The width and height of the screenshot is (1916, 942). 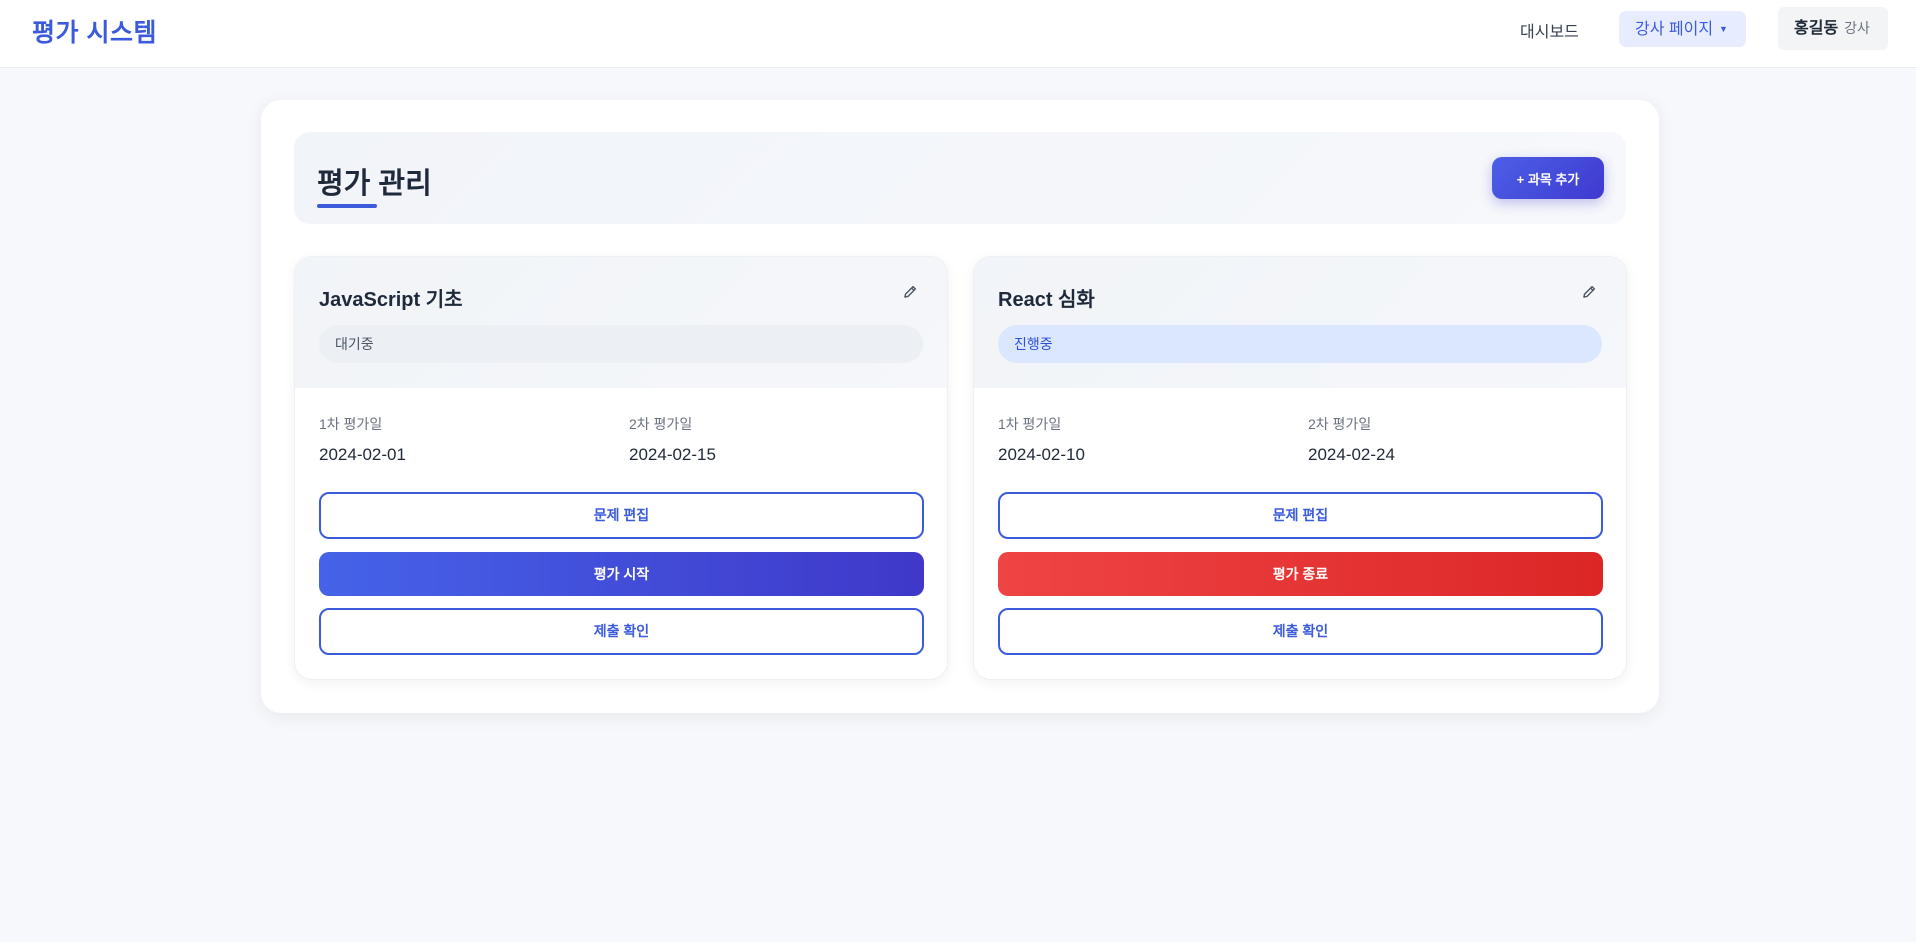 What do you see at coordinates (1300, 344) in the screenshot?
I see `status-badge: 진행중` at bounding box center [1300, 344].